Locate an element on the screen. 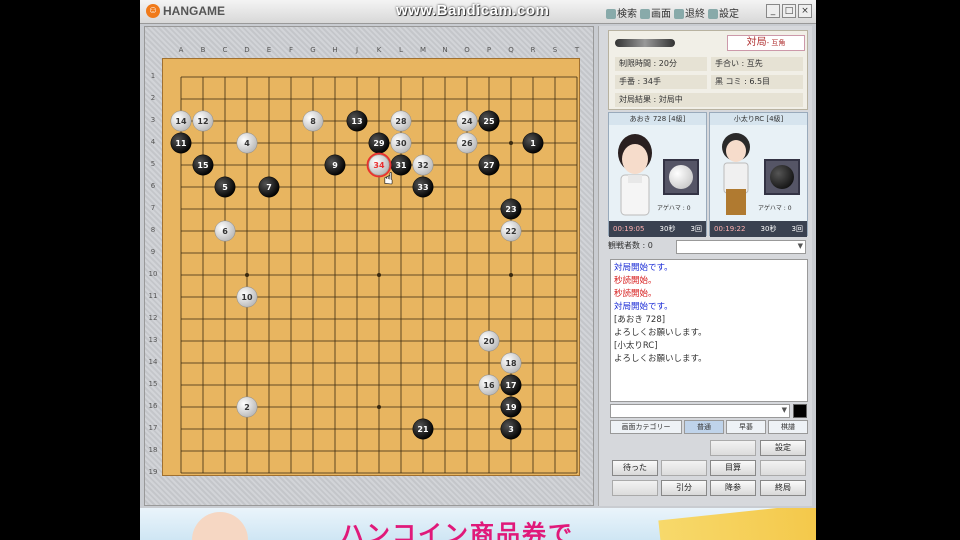  search-menu: 検索 is located at coordinates (621, 12).